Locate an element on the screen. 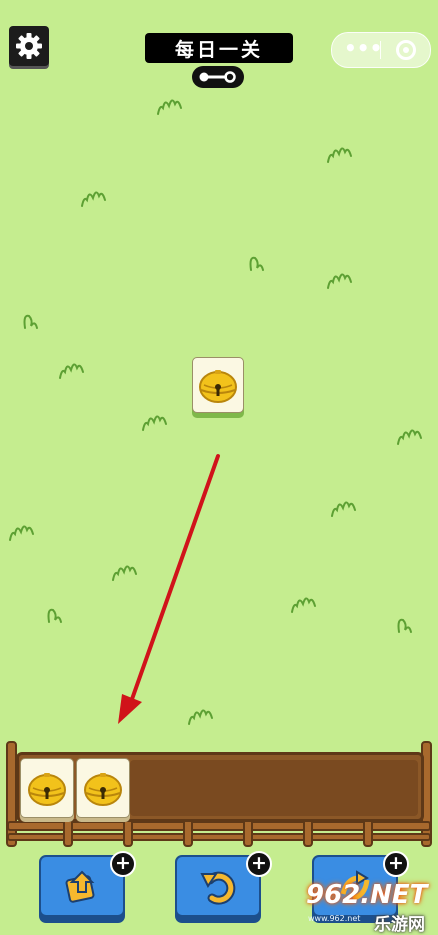 Image resolution: width=438 pixels, height=935 pixels. watermark-url: www.962.net is located at coordinates (334, 918).